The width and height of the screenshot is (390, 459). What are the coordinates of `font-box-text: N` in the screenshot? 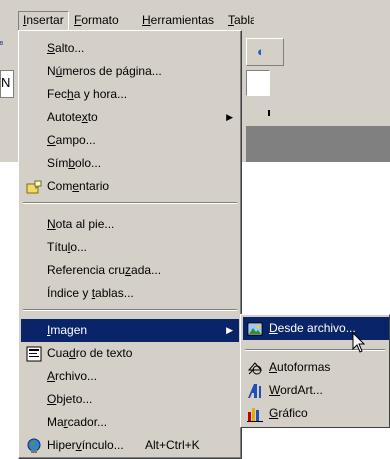 It's located at (6, 82).